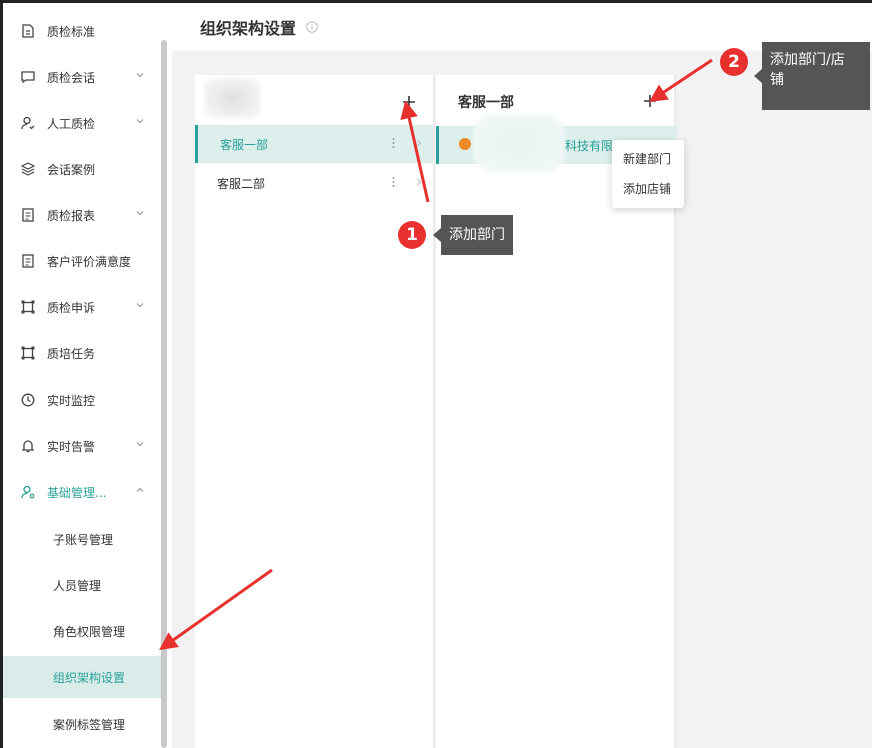  Describe the element at coordinates (71, 215) in the screenshot. I see `sidebar-item-label: 质检报表` at that location.